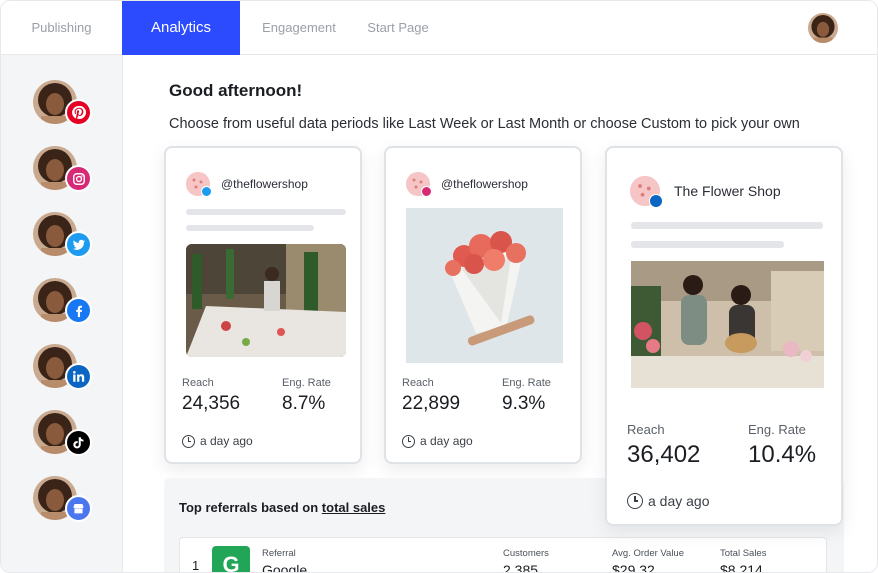 Image resolution: width=878 pixels, height=573 pixels. What do you see at coordinates (63, 303) in the screenshot?
I see `account-facebook` at bounding box center [63, 303].